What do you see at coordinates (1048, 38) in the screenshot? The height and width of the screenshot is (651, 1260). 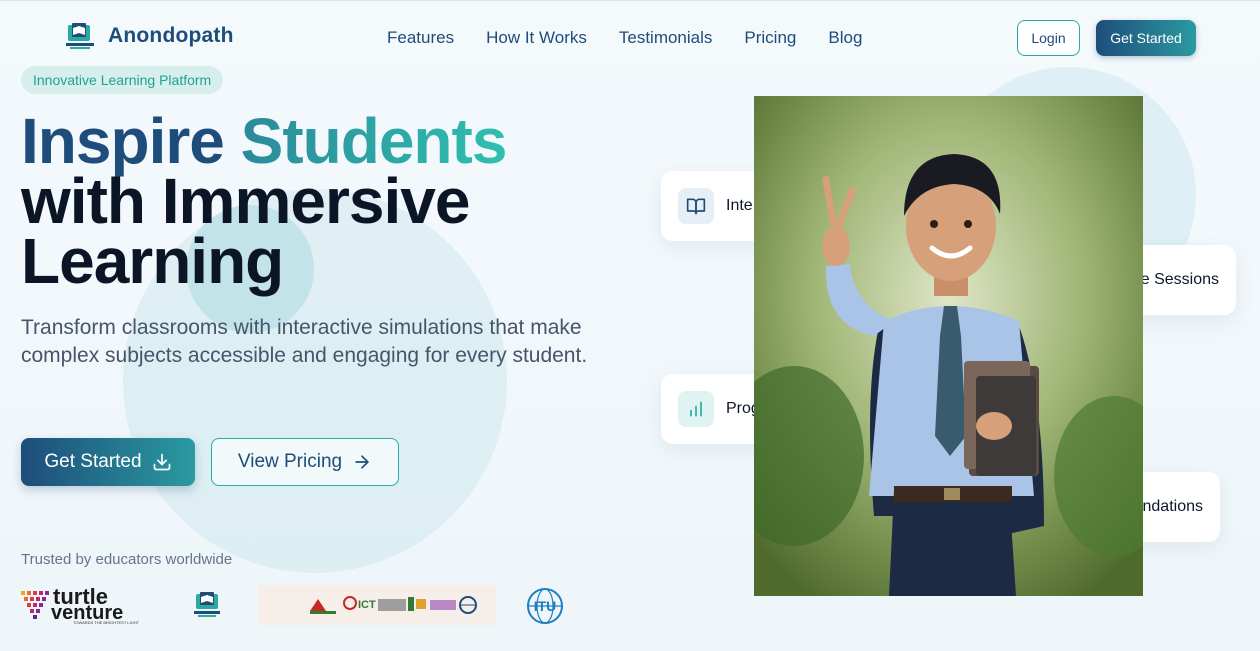 I see `login-button: Login` at bounding box center [1048, 38].